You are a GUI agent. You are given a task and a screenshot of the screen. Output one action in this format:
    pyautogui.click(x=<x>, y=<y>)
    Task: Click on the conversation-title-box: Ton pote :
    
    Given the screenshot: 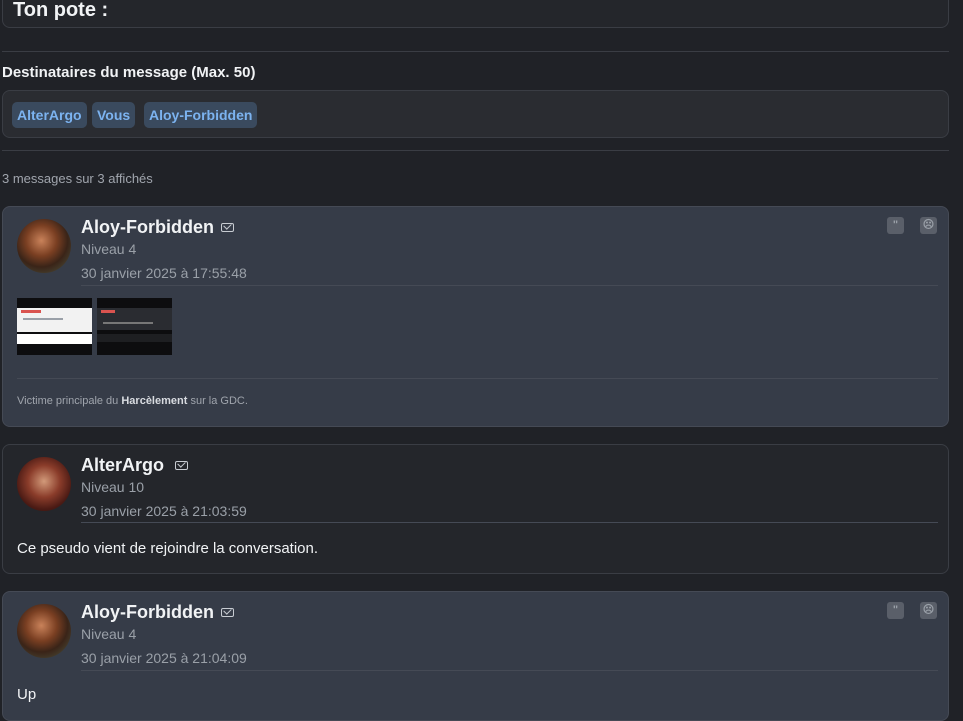 What is the action you would take?
    pyautogui.click(x=475, y=14)
    